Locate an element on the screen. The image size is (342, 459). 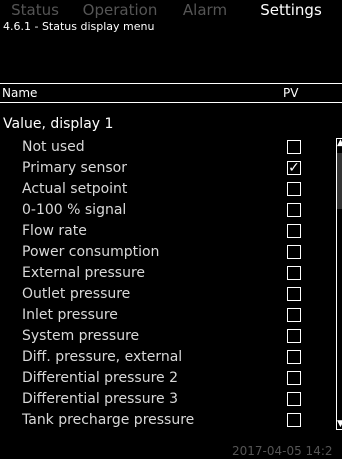
option-checkbox: ✓ is located at coordinates (294, 168).